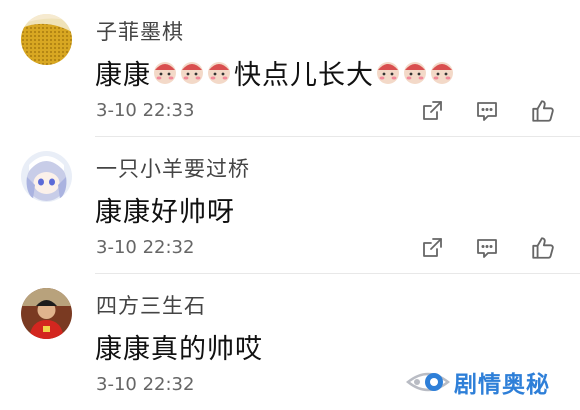 This screenshot has height=410, width=580. Describe the element at coordinates (165, 212) in the screenshot. I see `comment-text: 康康好帅呀` at that location.